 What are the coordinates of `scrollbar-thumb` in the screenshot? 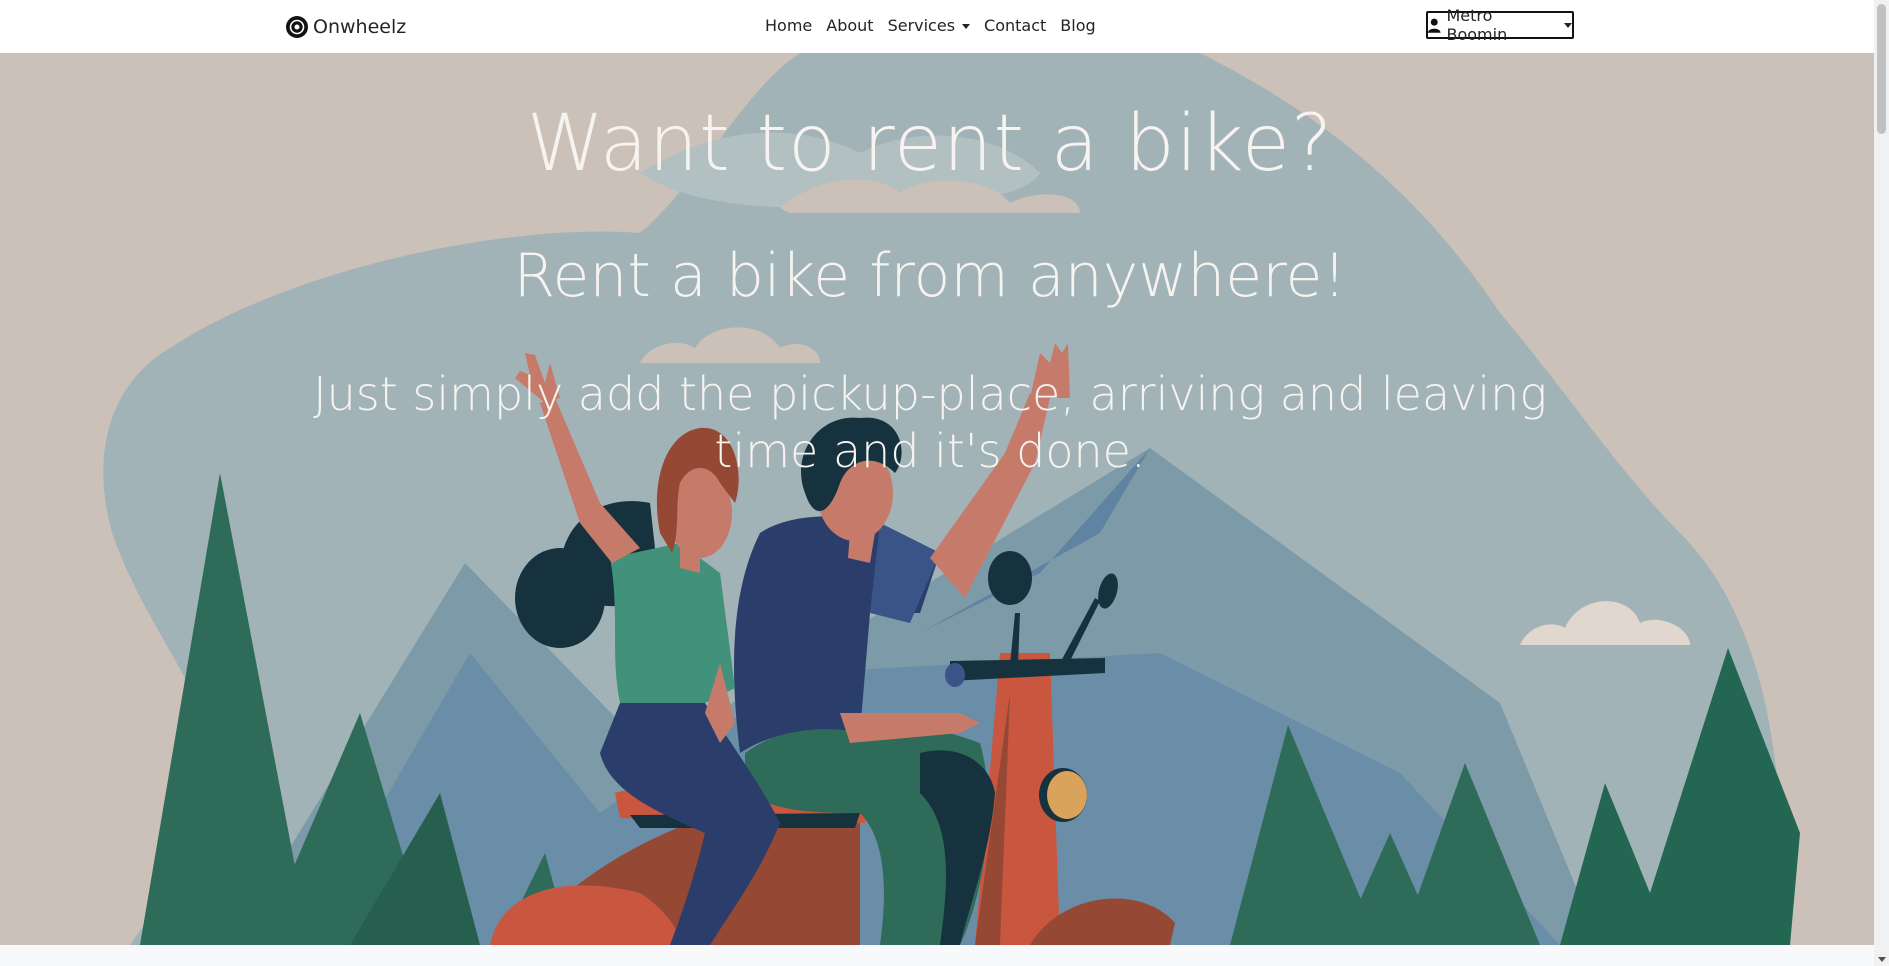 It's located at (1881, 69).